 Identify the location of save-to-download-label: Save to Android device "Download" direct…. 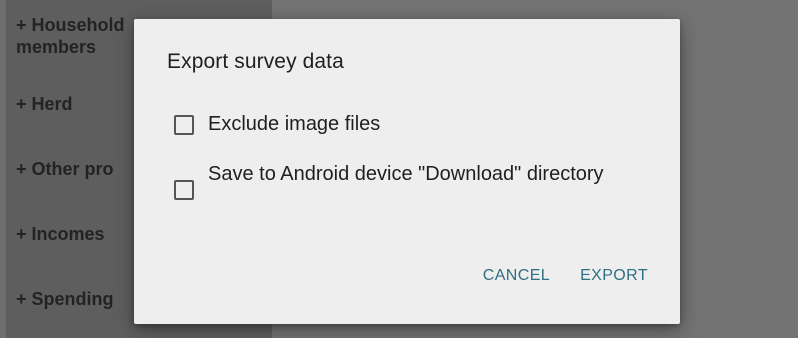
(408, 174).